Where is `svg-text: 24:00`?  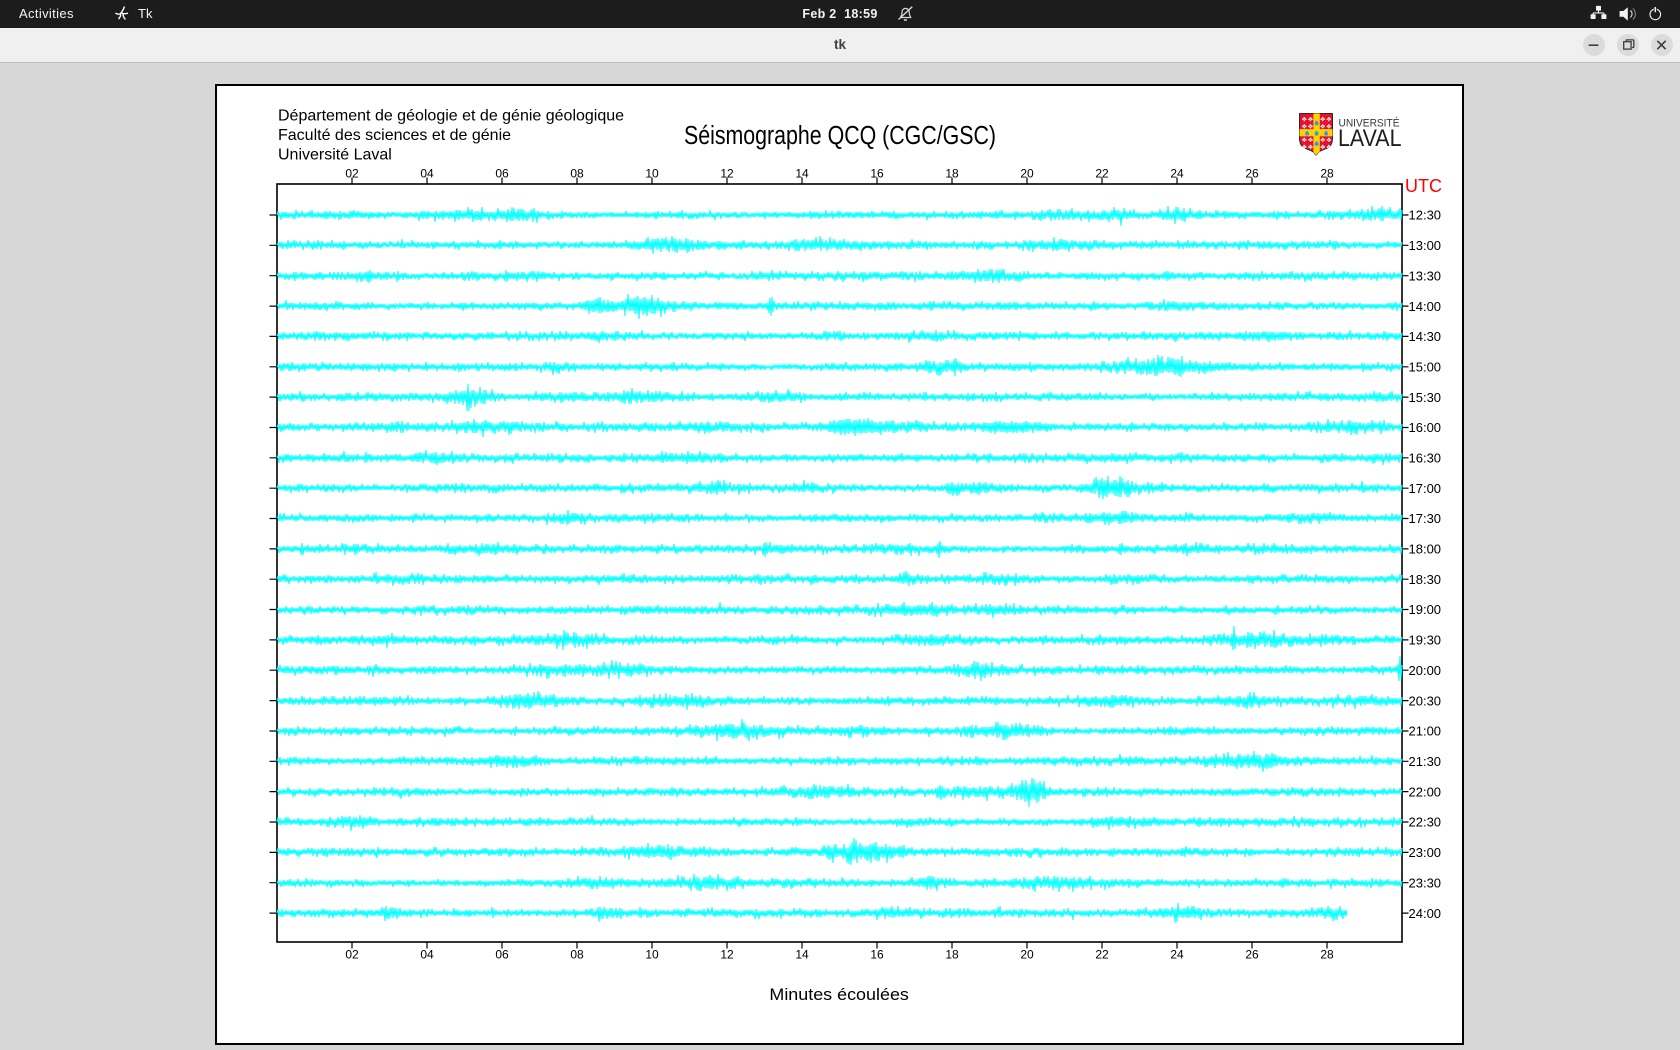
svg-text: 24:00 is located at coordinates (1425, 913).